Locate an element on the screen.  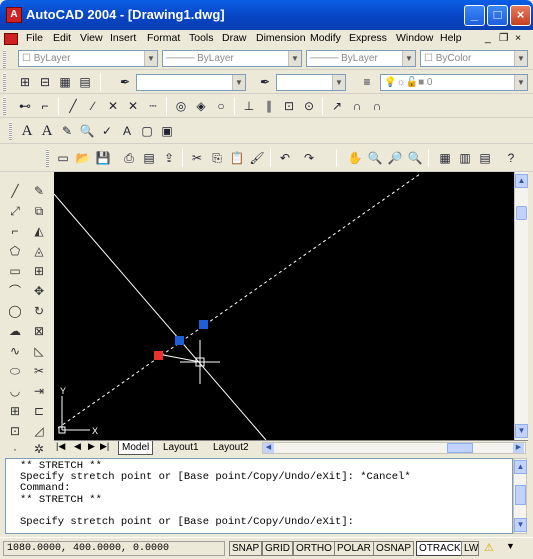
new-icon: ▭ is located at coordinates (63, 158).